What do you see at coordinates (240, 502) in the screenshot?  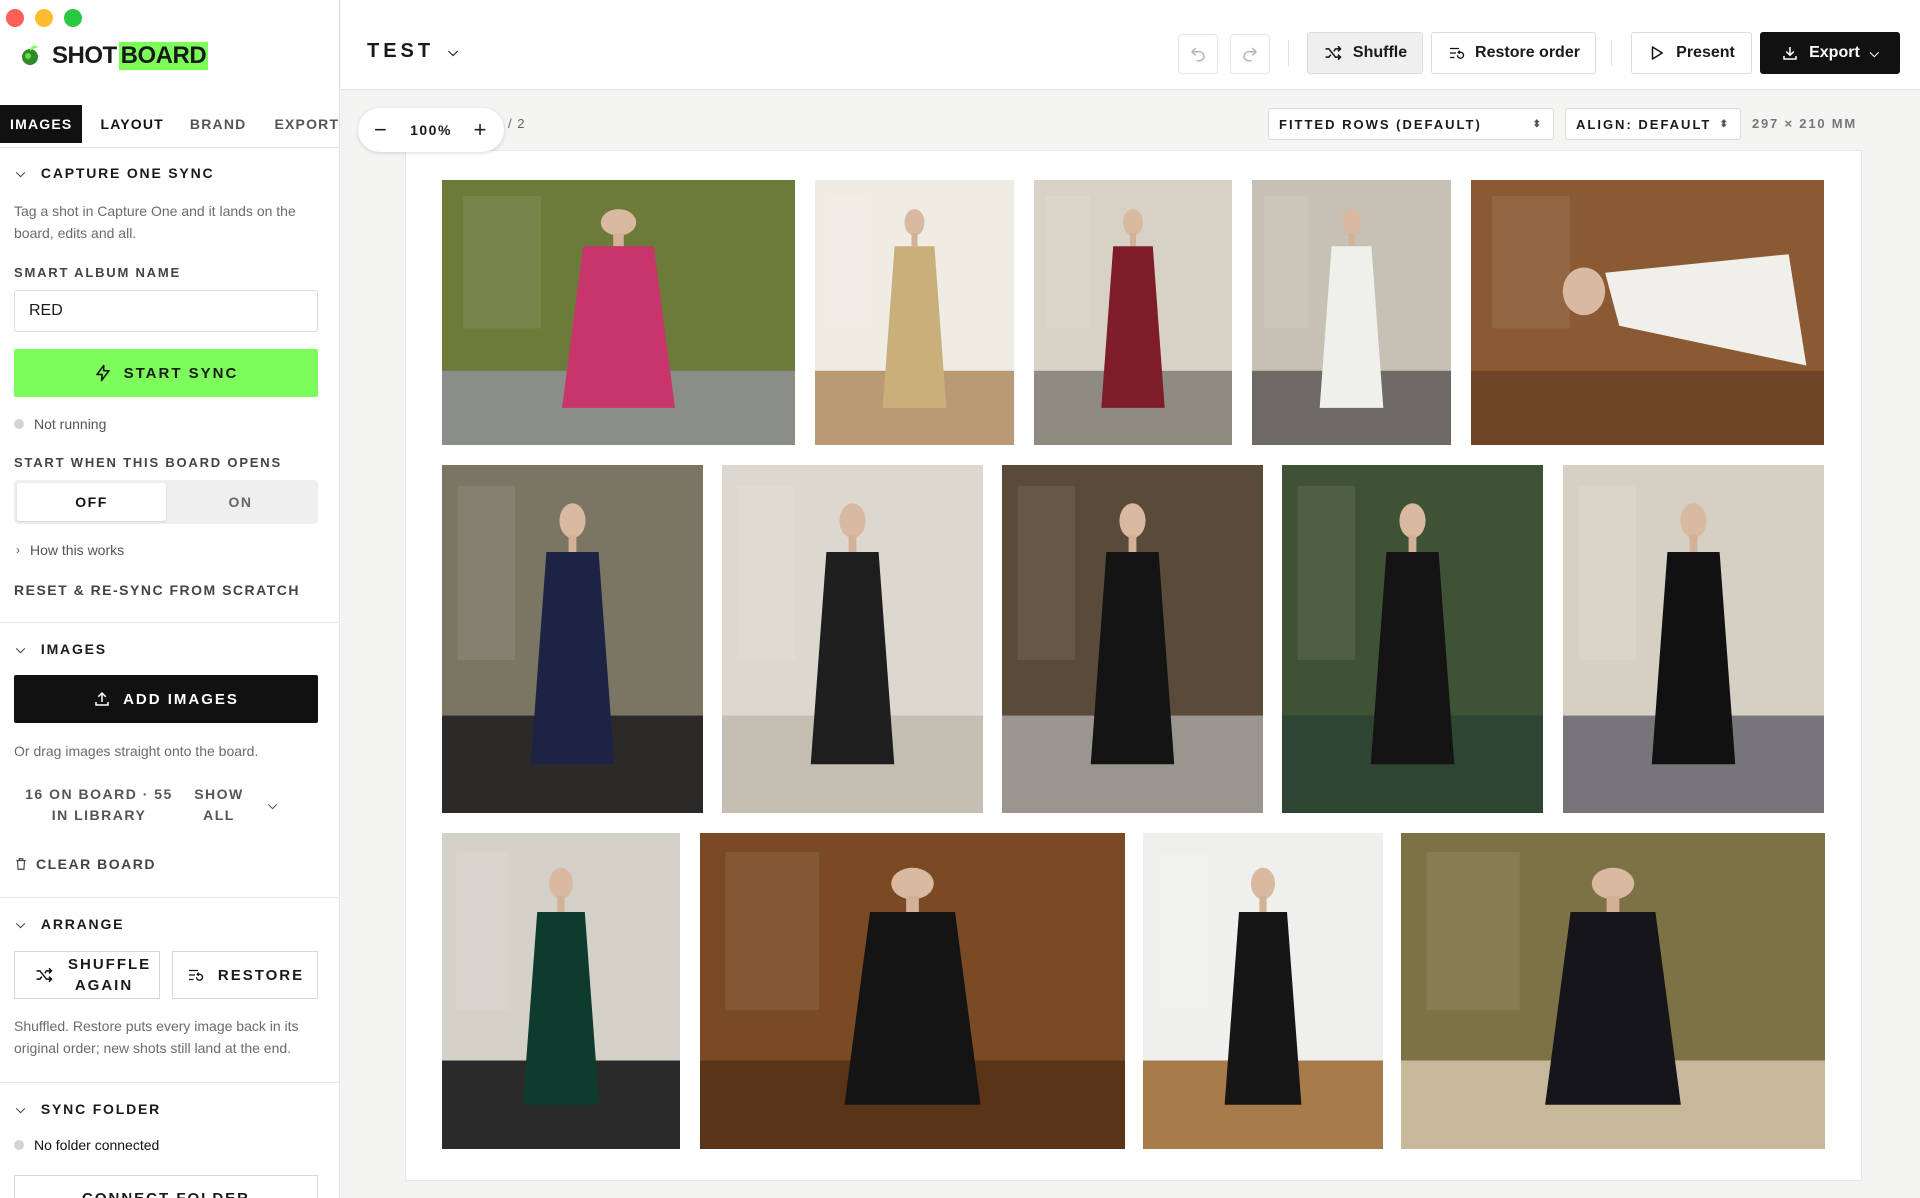 I see `toggle-on-option: ON` at bounding box center [240, 502].